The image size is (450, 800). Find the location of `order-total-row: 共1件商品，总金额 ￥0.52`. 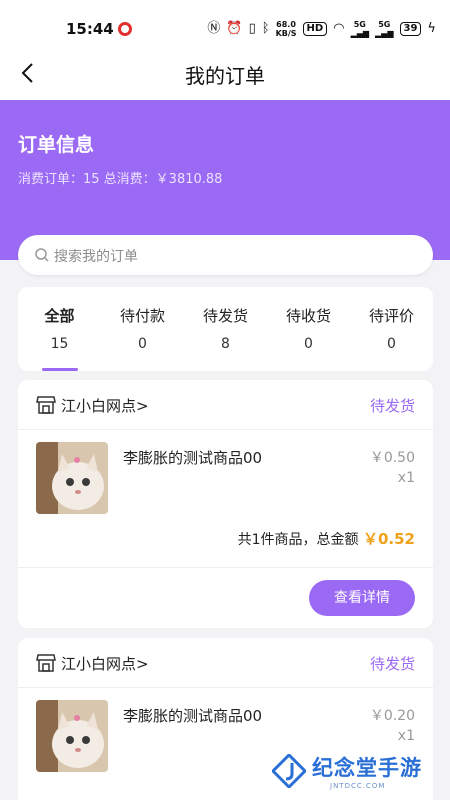

order-total-row: 共1件商品，总金额 ￥0.52 is located at coordinates (326, 538).